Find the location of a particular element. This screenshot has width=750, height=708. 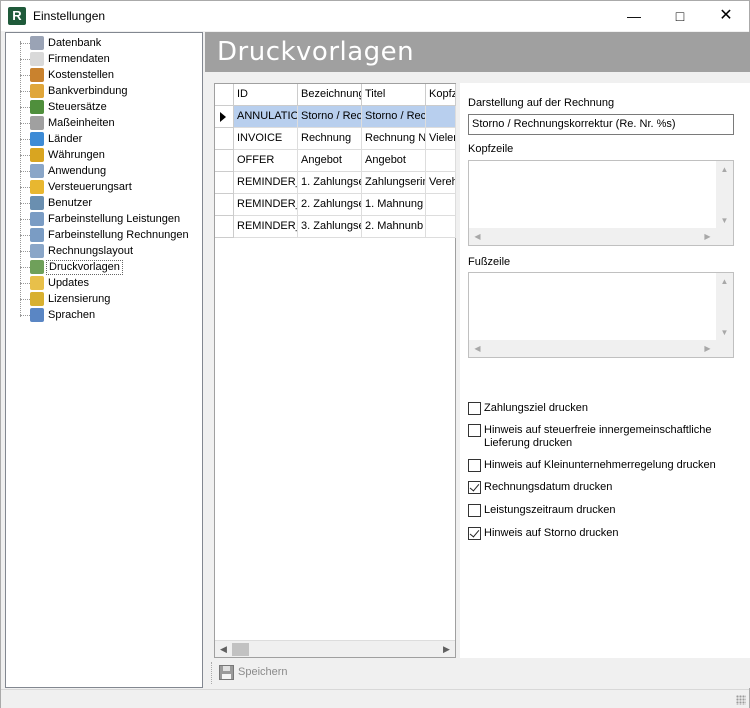

checkbox-label: Leistungszeitraum drucken is located at coordinates (549, 510).